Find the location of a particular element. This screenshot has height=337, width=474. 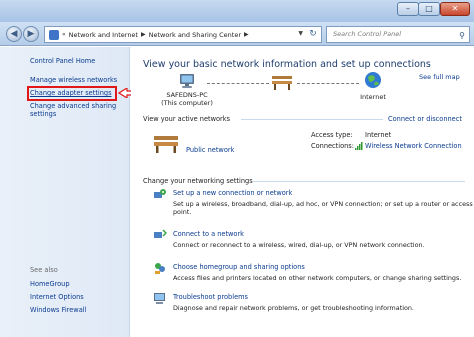

public-network-bench-icon is located at coordinates (166, 144).